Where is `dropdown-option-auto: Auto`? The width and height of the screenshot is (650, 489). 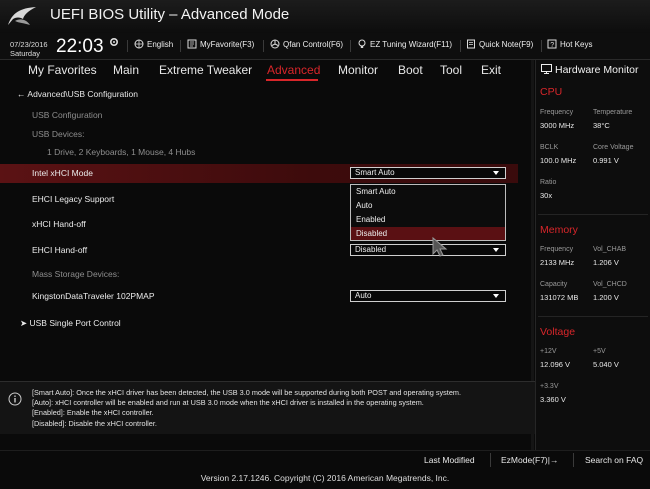 dropdown-option-auto: Auto is located at coordinates (428, 206).